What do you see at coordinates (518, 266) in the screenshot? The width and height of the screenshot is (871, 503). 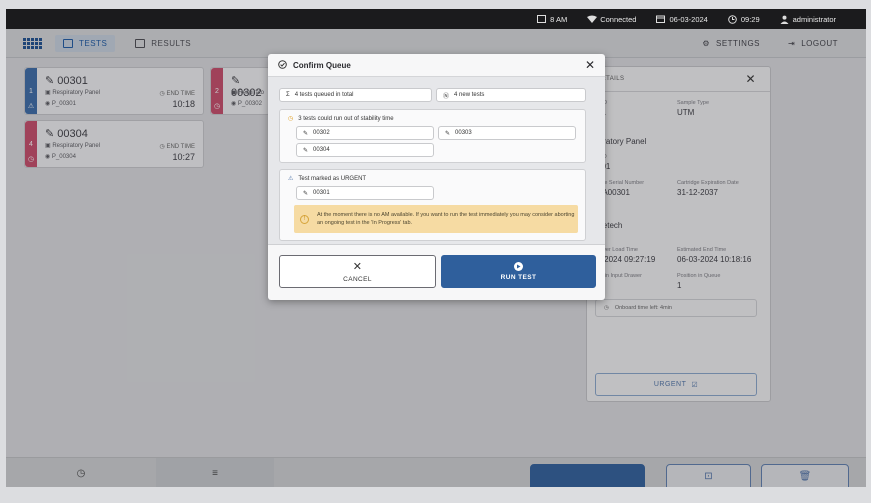 I see `play-icon` at bounding box center [518, 266].